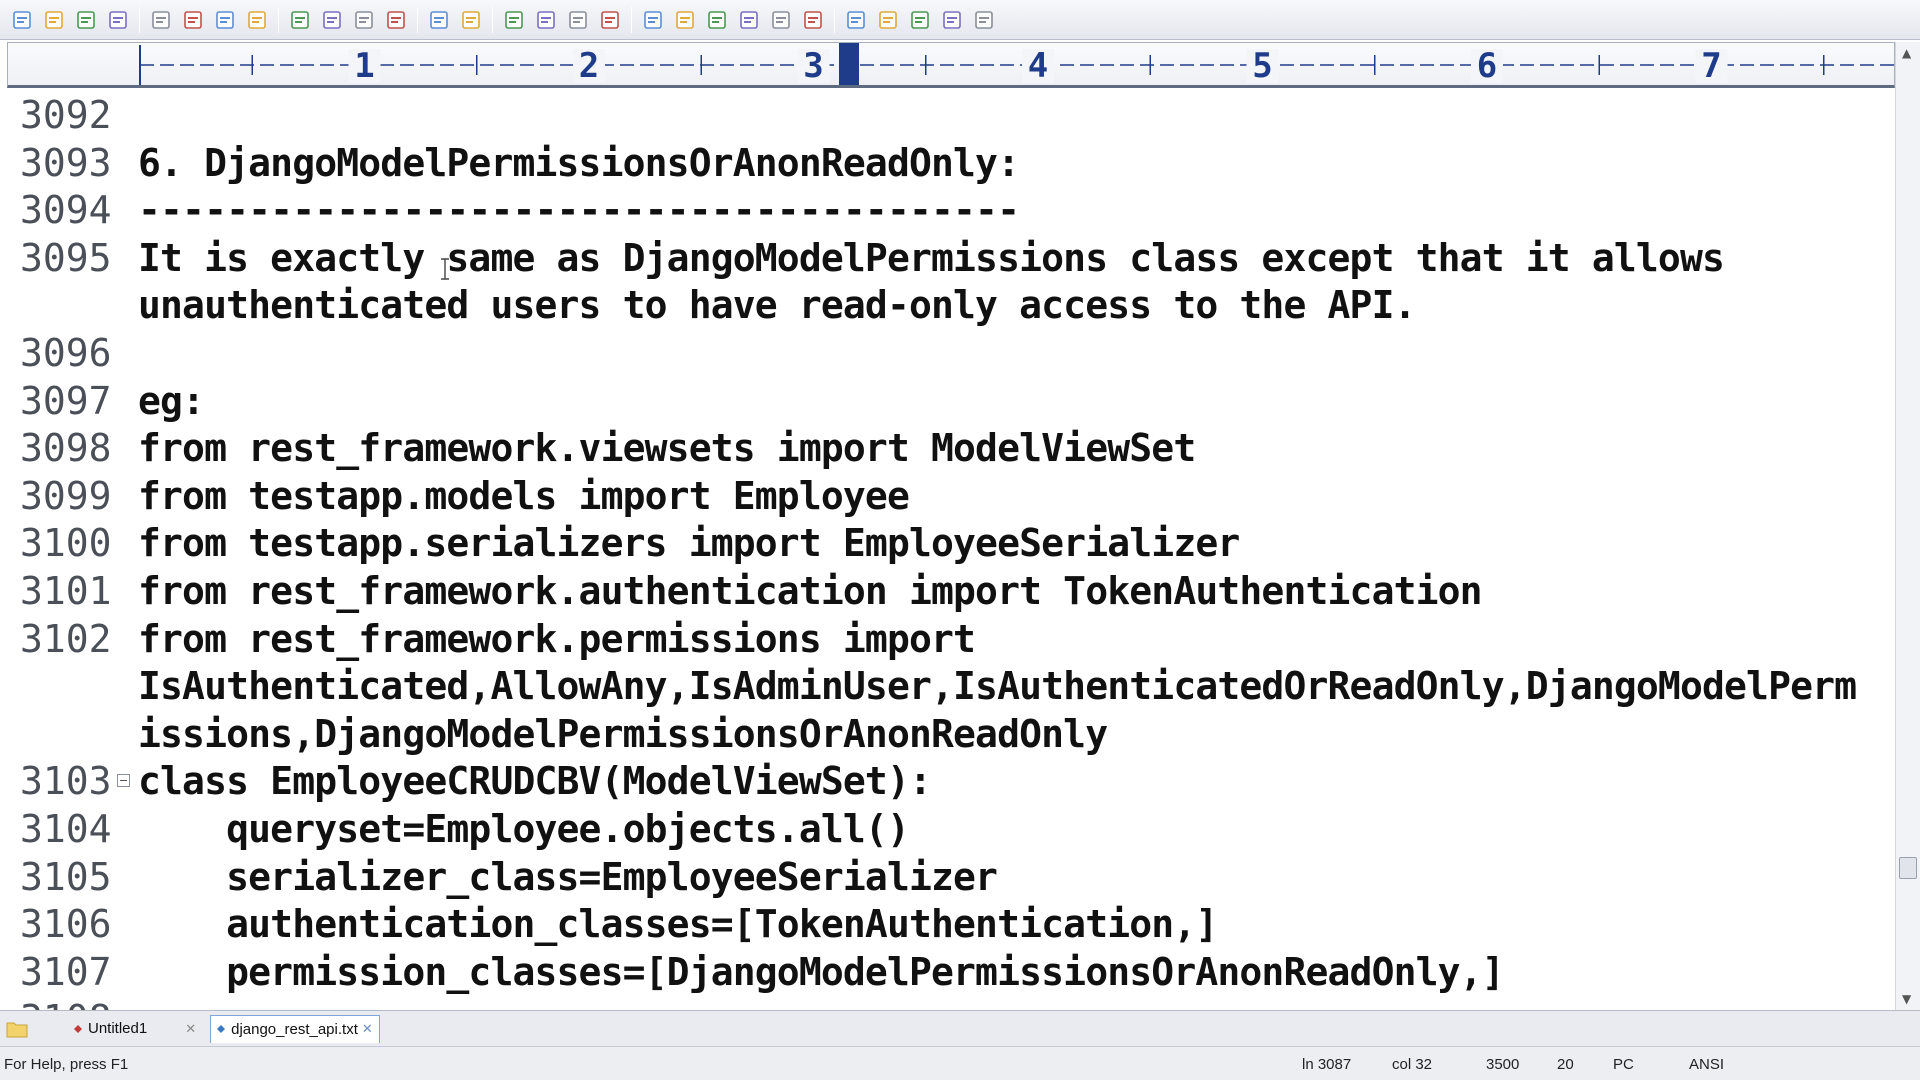  I want to click on new-file-icon, so click(22, 20).